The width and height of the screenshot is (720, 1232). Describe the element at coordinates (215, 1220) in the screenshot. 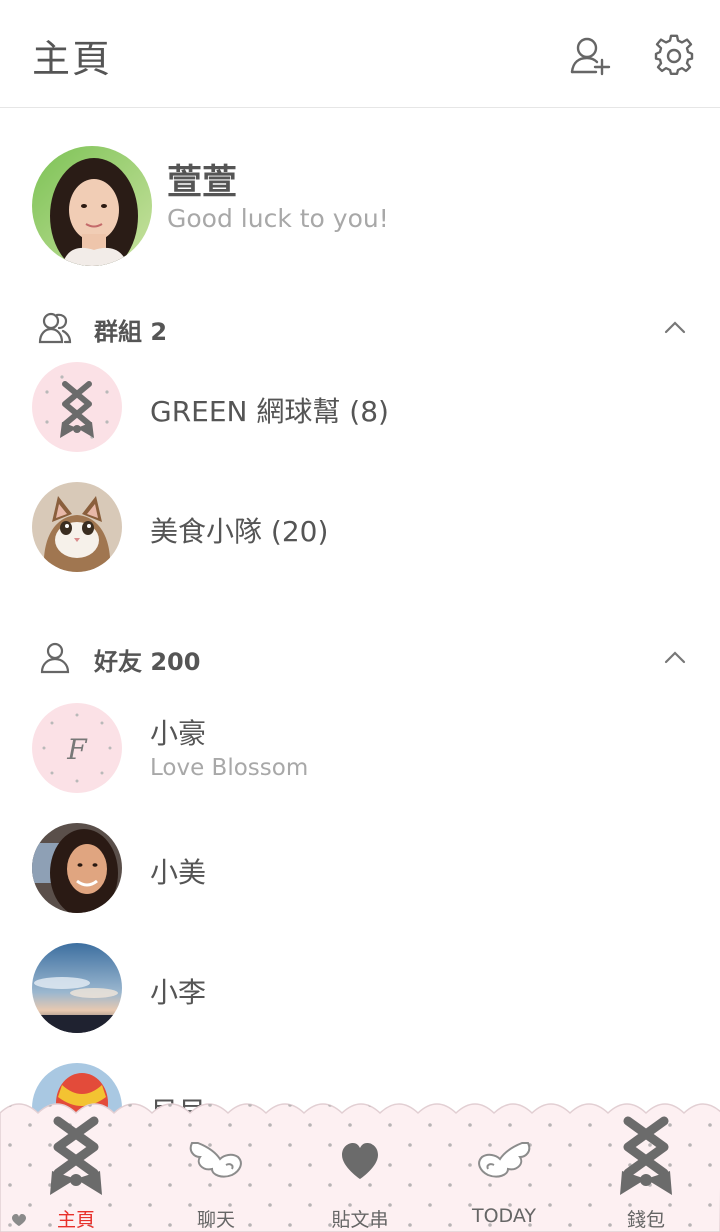

I see `nav-chat-label: 聊天` at that location.